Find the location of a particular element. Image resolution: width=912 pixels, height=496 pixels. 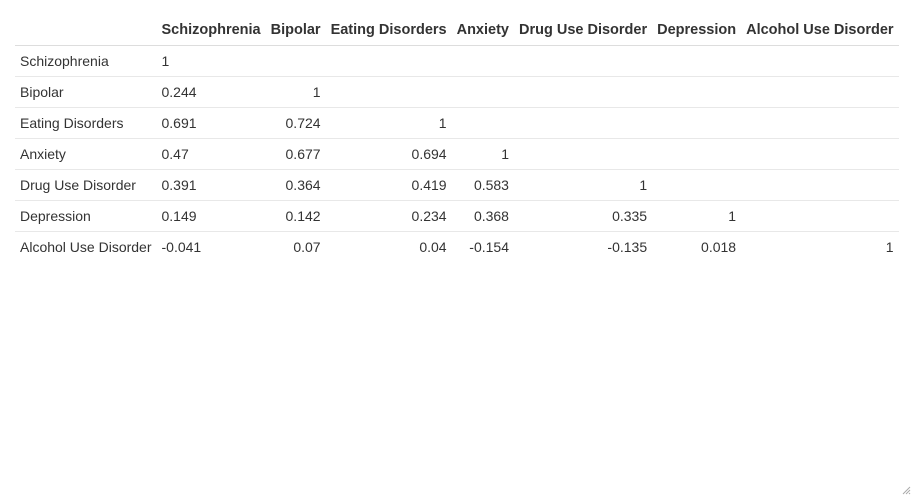

column-header: Anxiety is located at coordinates (482, 30).